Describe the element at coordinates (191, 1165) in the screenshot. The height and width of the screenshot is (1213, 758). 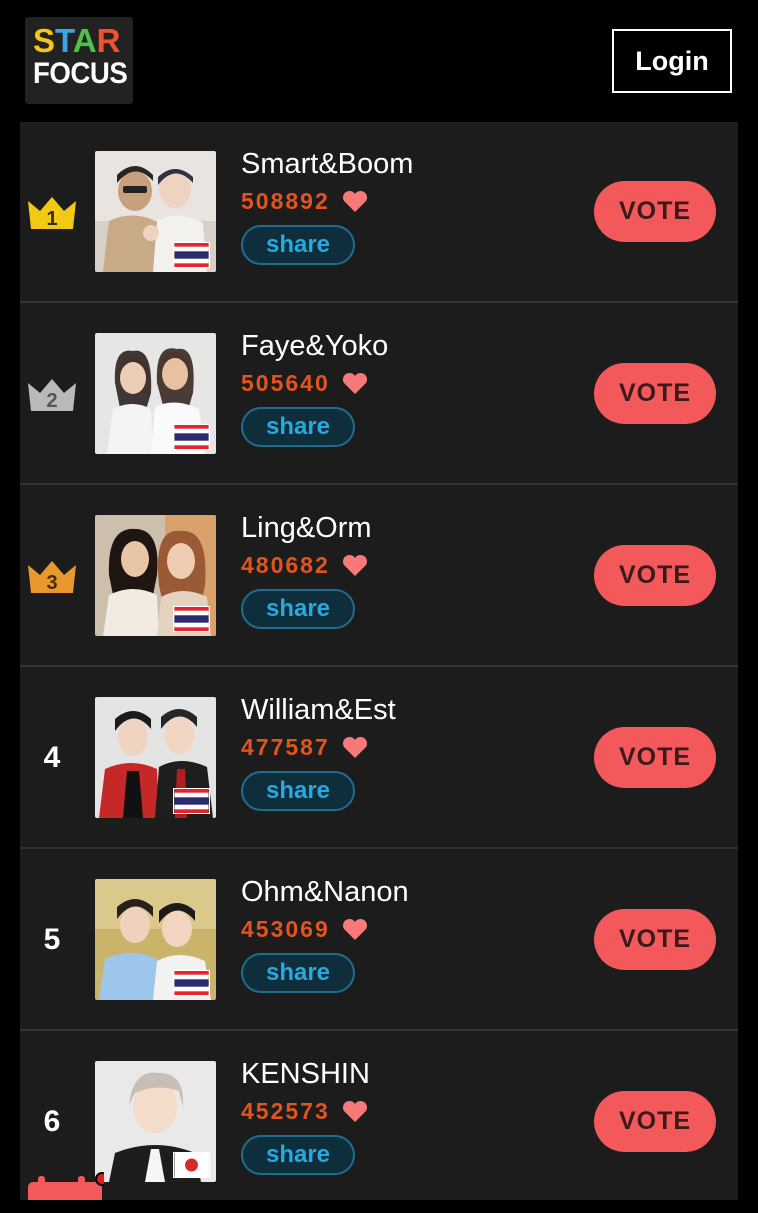
I see `japan-flag-icon` at that location.